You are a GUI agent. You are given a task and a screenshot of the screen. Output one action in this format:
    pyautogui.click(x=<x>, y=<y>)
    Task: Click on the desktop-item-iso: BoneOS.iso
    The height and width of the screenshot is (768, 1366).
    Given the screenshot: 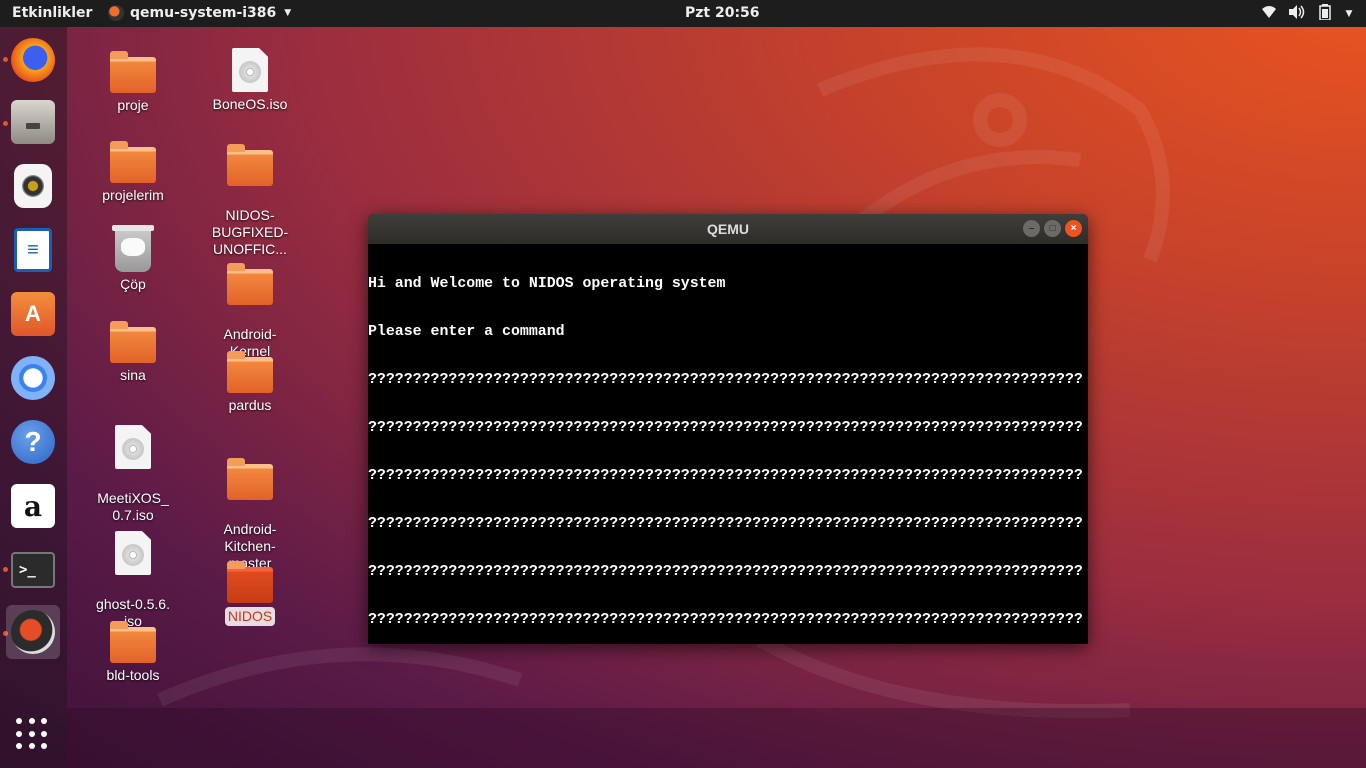 What is the action you would take?
    pyautogui.click(x=250, y=80)
    